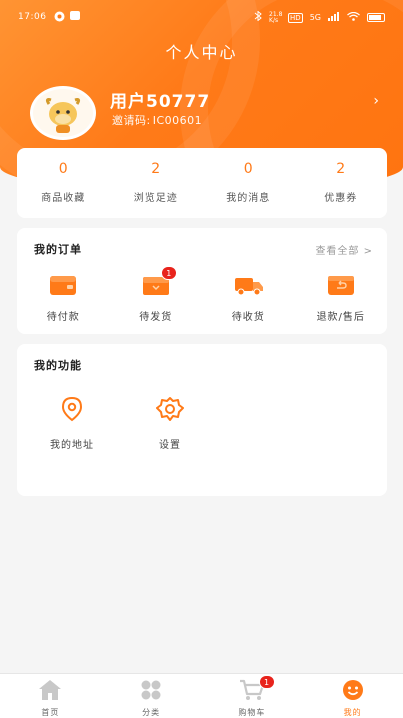 The image size is (403, 718). Describe the element at coordinates (201, 52) in the screenshot. I see `page-title: 个人中心` at that location.